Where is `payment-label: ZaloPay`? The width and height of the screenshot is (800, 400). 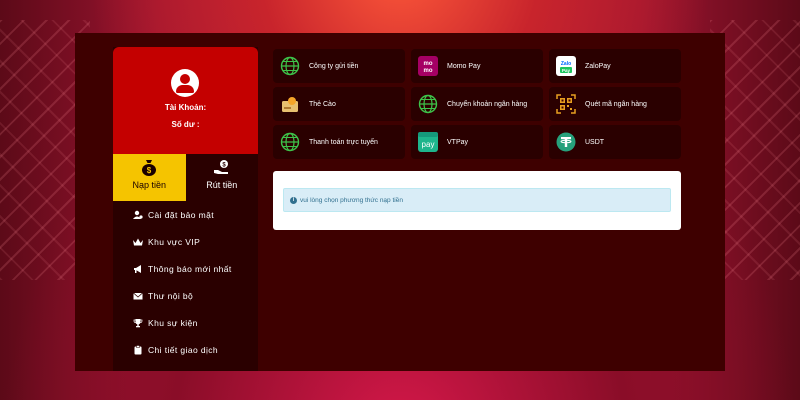
payment-label: ZaloPay is located at coordinates (598, 66).